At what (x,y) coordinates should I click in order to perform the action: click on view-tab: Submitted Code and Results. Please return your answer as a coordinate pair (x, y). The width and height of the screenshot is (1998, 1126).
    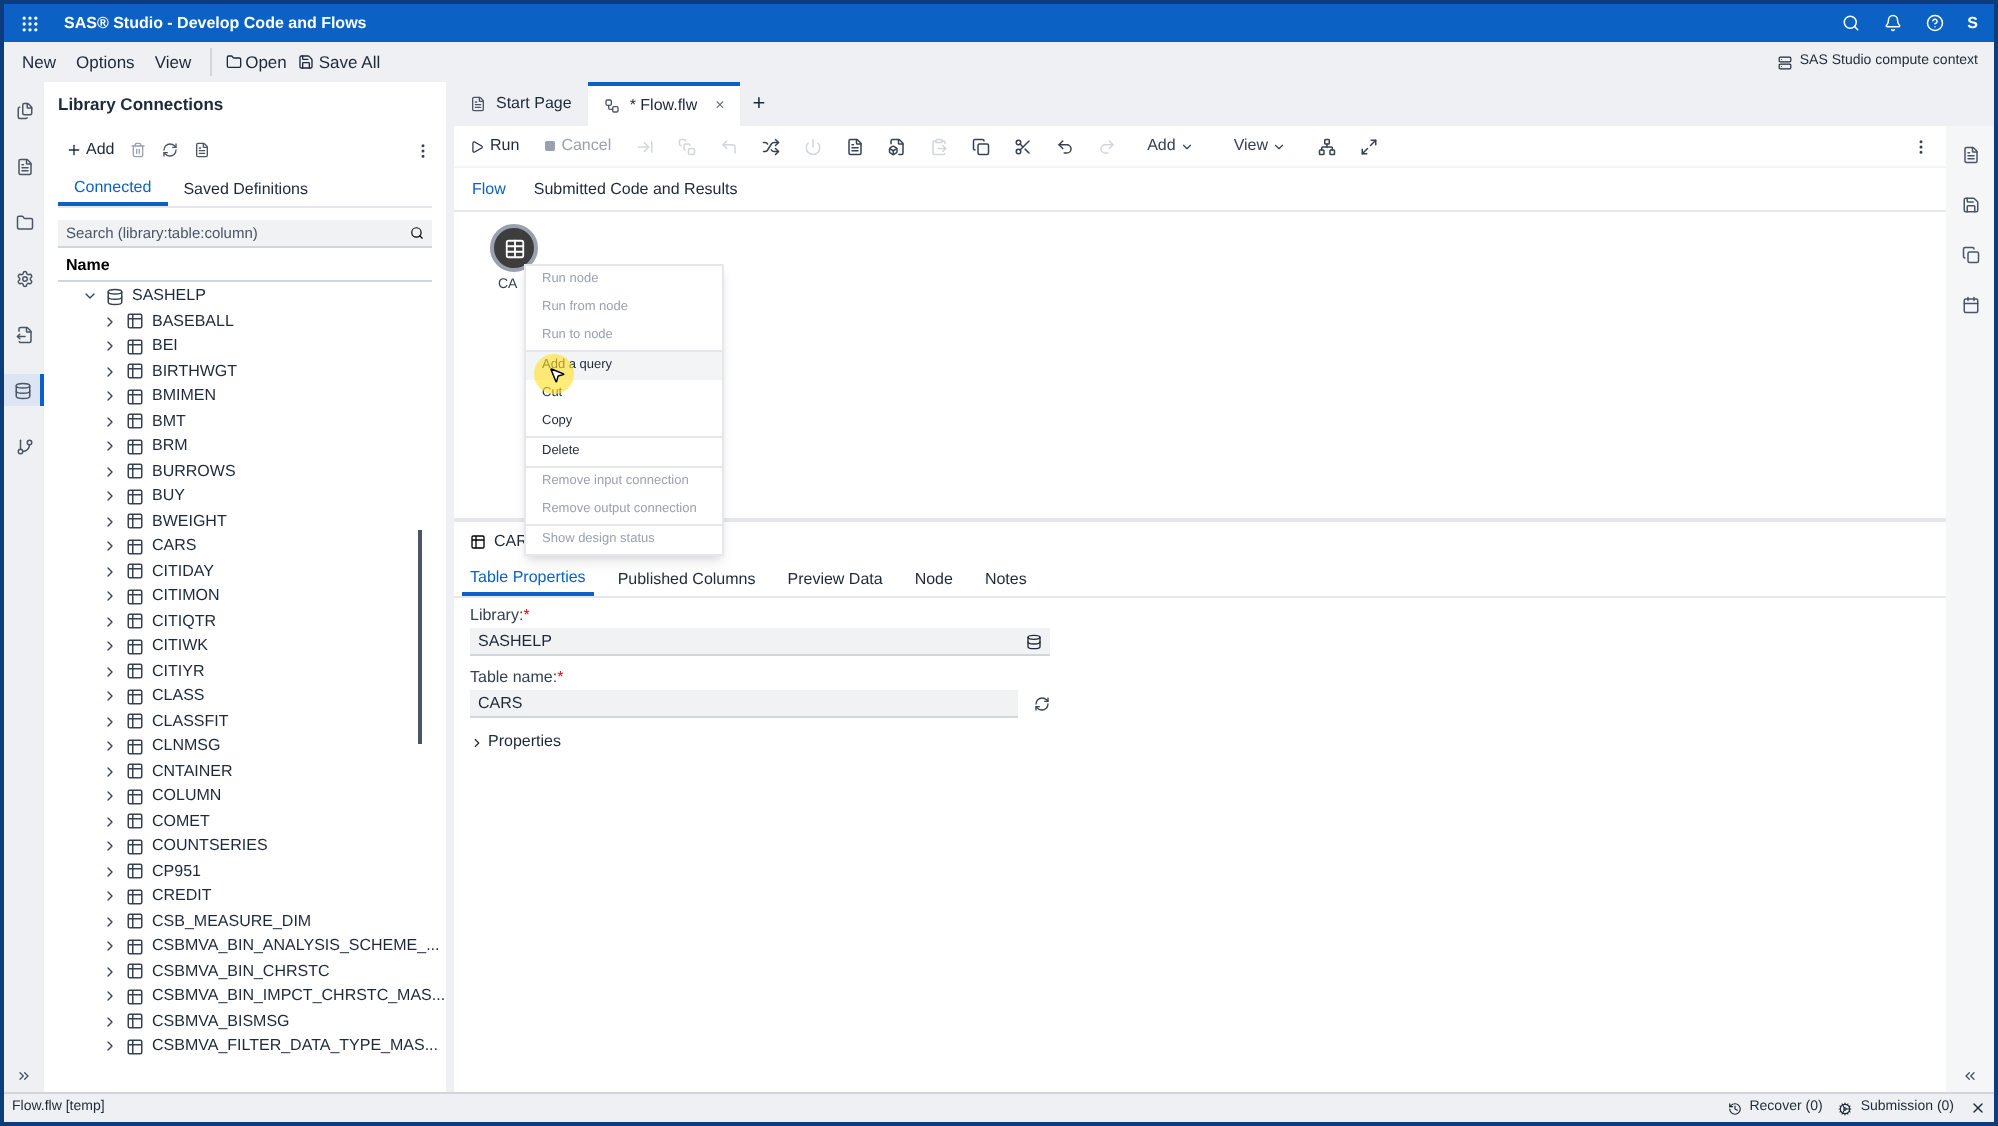
    Looking at the image, I should click on (635, 189).